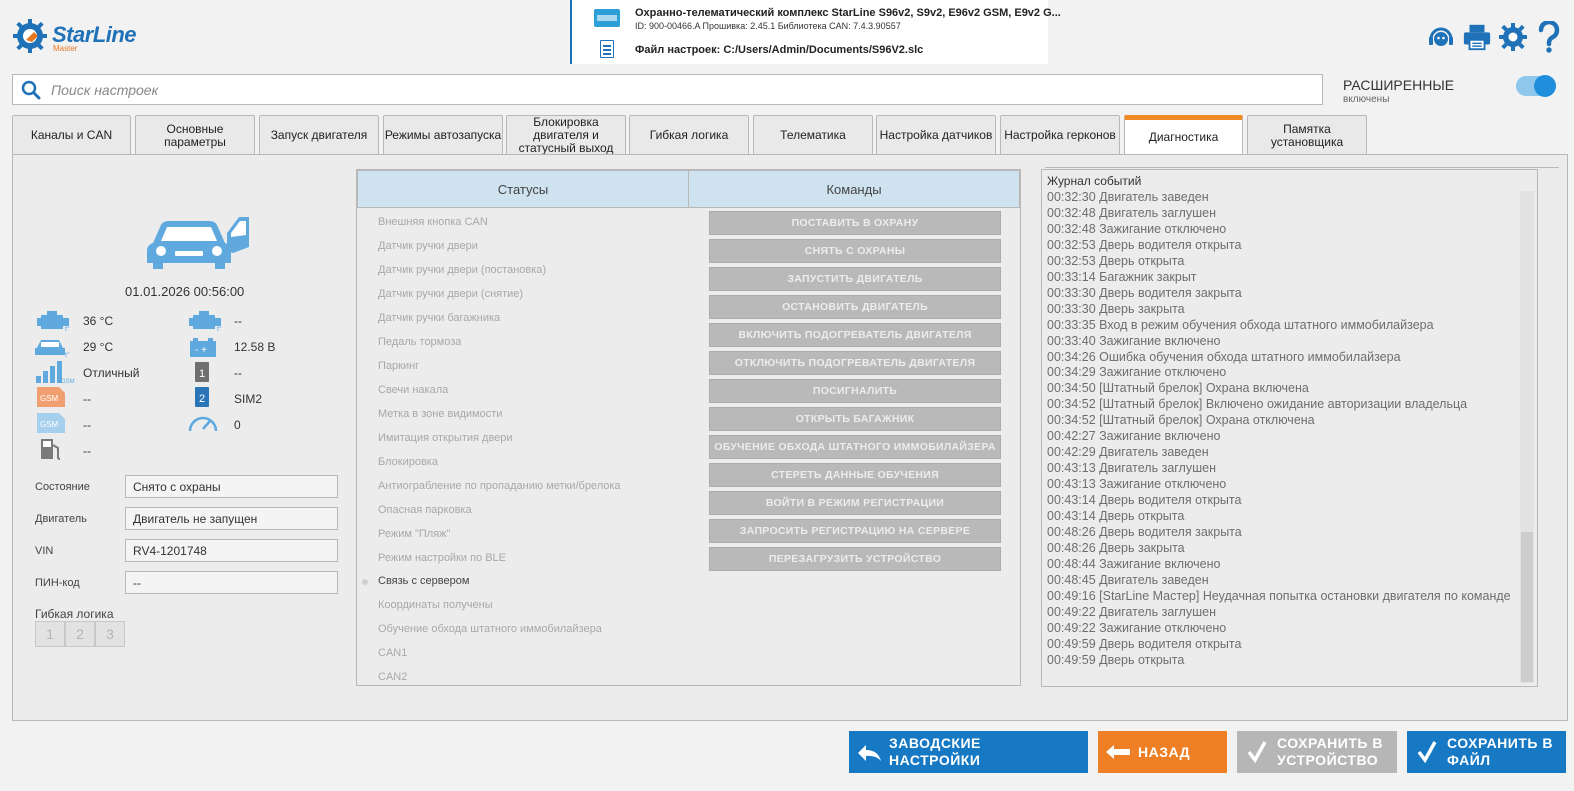 This screenshot has width=1574, height=791. What do you see at coordinates (1536, 86) in the screenshot?
I see `advanced-toggle` at bounding box center [1536, 86].